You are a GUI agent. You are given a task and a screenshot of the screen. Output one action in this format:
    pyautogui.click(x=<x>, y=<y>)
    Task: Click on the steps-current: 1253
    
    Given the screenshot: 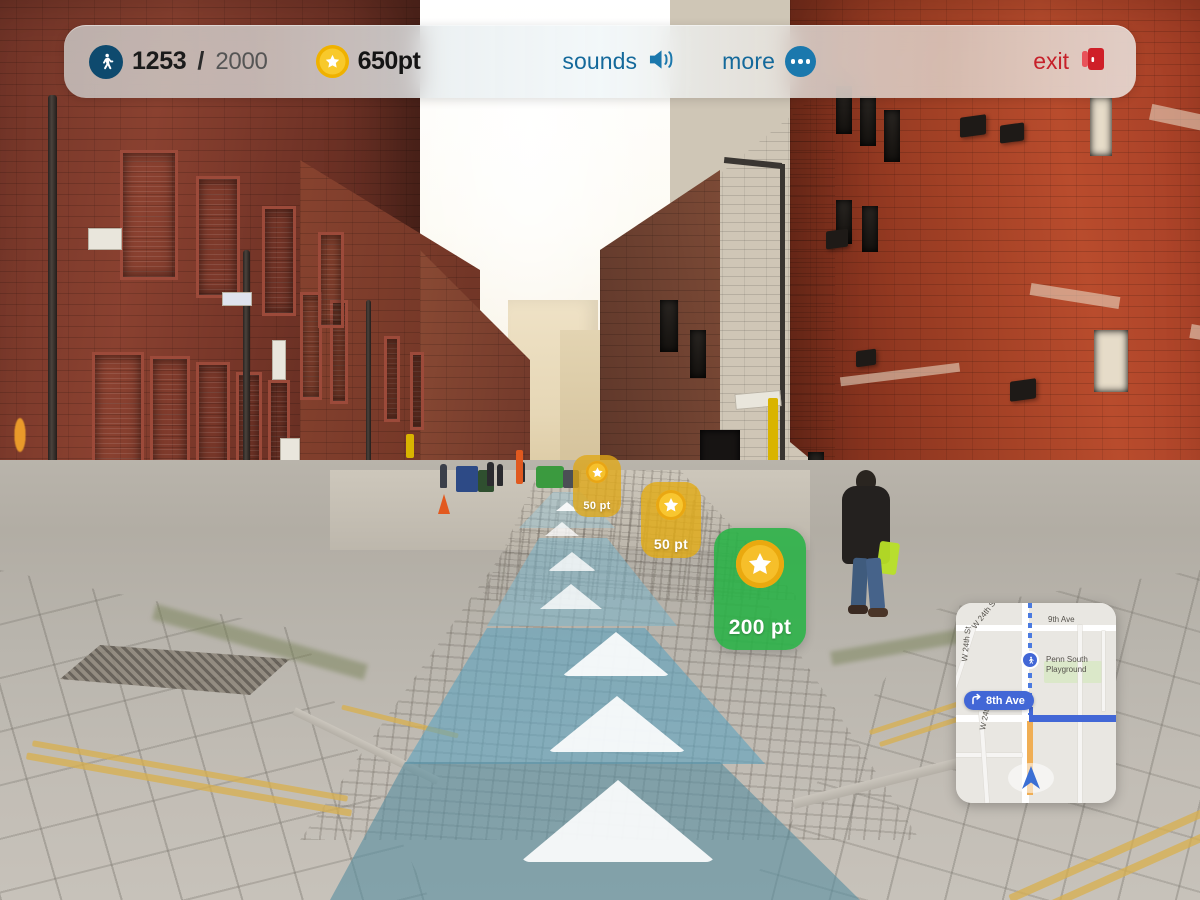 What is the action you would take?
    pyautogui.click(x=159, y=61)
    